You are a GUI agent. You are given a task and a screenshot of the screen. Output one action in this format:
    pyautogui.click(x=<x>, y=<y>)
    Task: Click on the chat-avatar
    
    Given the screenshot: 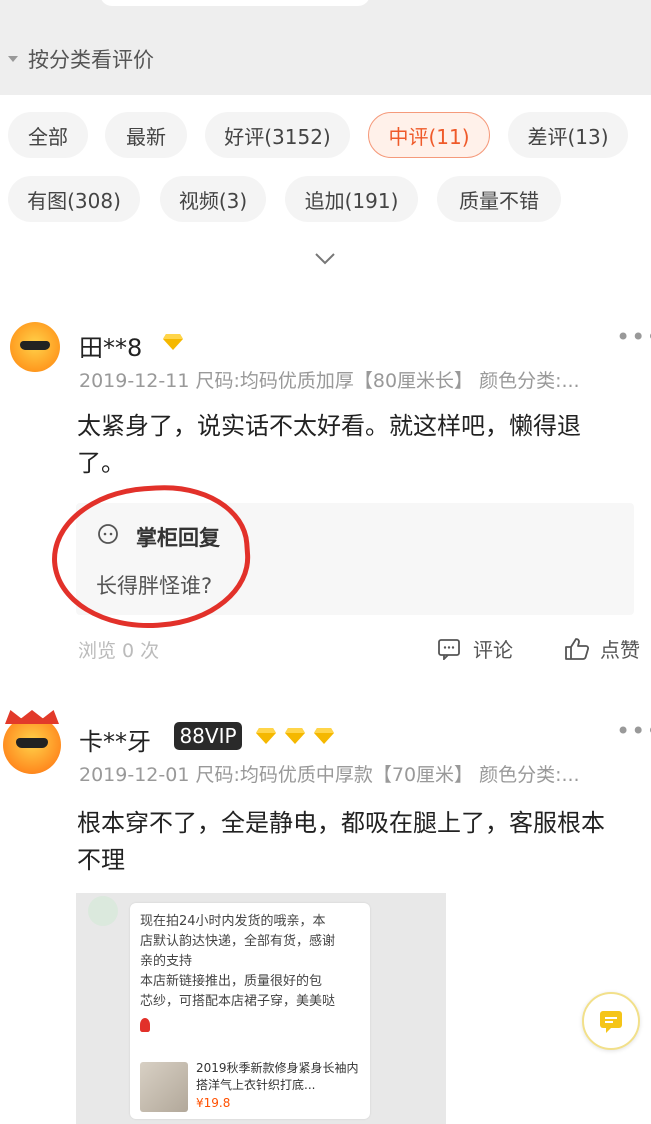 What is the action you would take?
    pyautogui.click(x=103, y=911)
    